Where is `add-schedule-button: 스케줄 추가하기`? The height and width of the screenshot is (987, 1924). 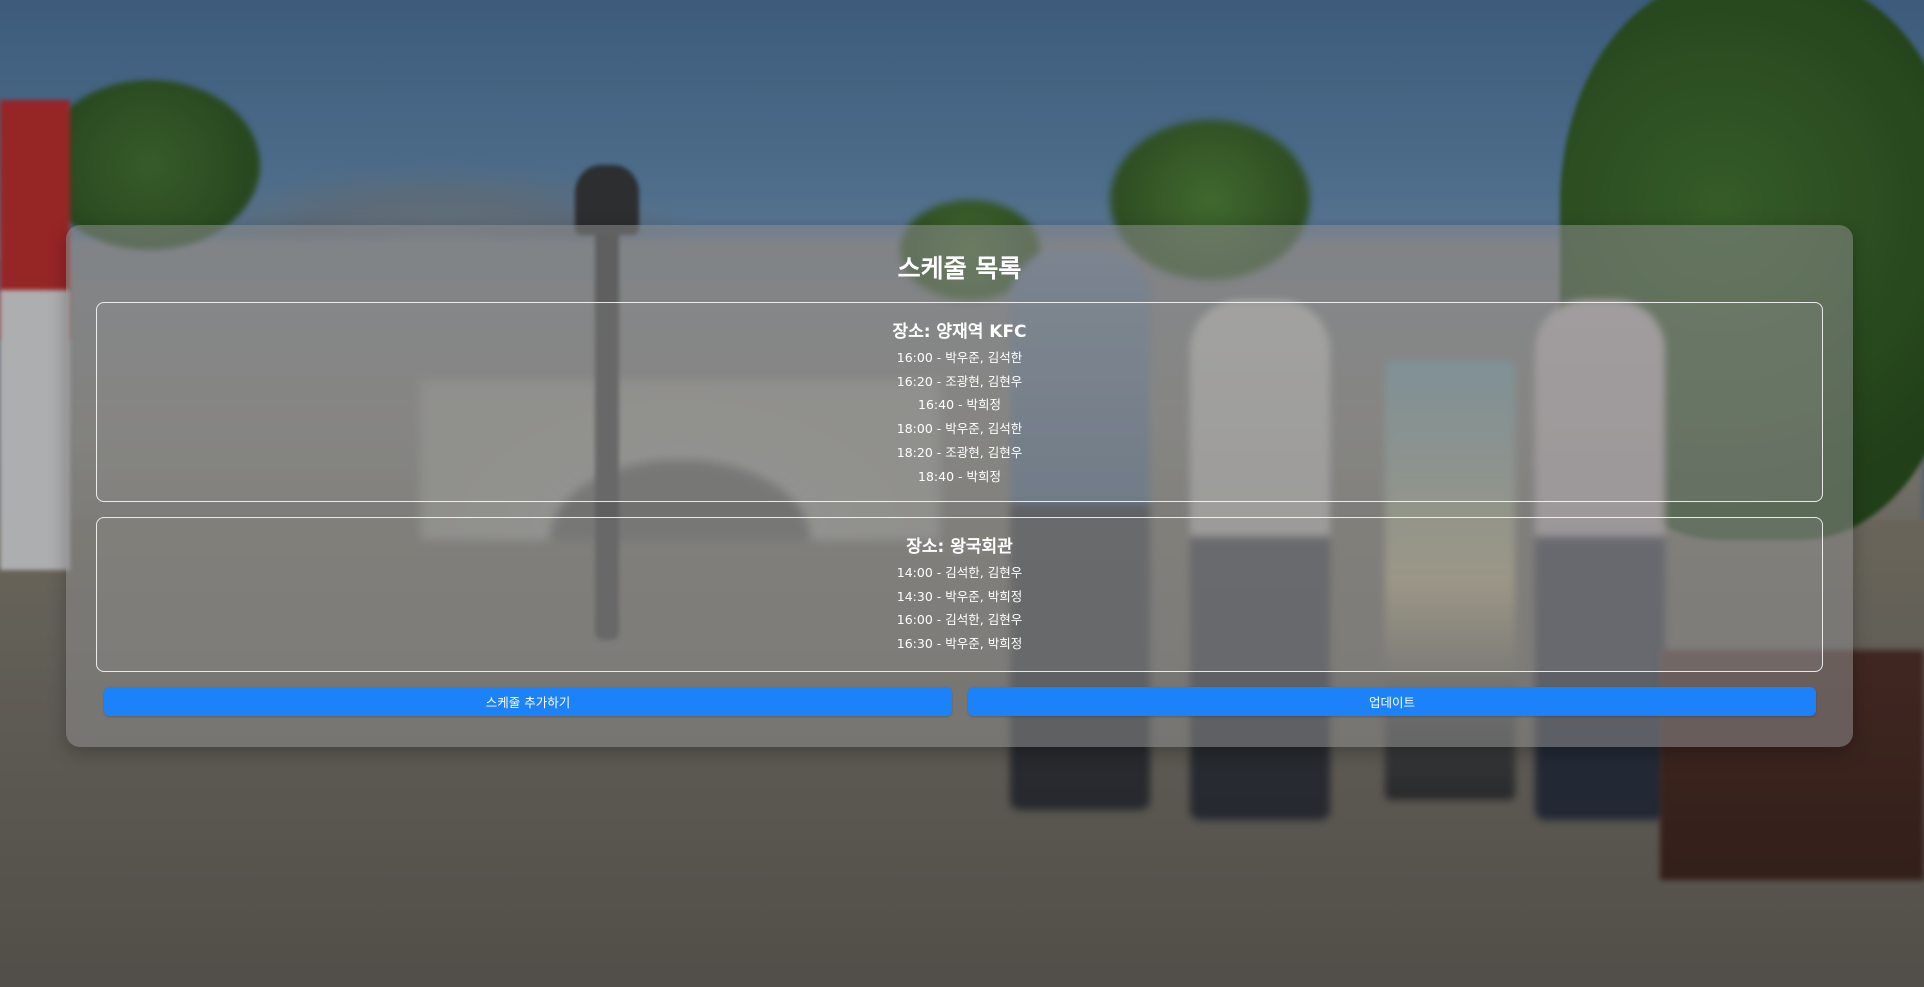 add-schedule-button: 스케줄 추가하기 is located at coordinates (528, 701).